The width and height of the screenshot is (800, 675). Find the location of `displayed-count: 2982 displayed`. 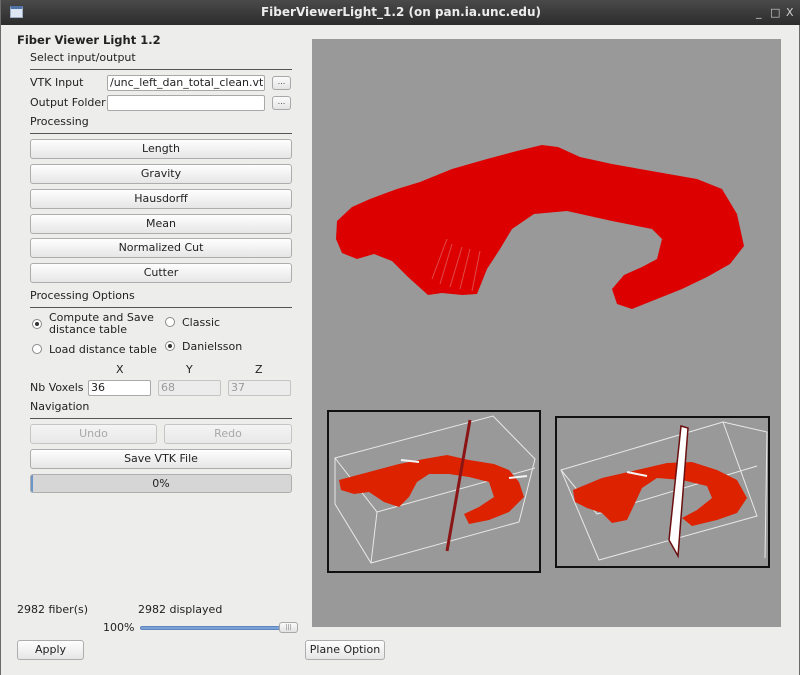

displayed-count: 2982 displayed is located at coordinates (180, 609).